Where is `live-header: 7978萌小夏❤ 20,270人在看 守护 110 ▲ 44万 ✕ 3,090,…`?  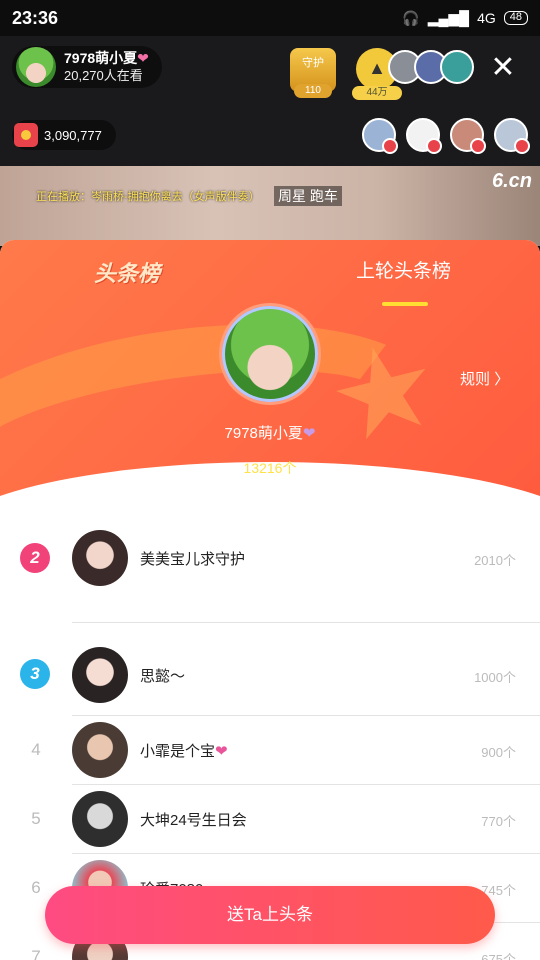 live-header: 7978萌小夏❤ 20,270人在看 守护 110 ▲ 44万 ✕ 3,090,… is located at coordinates (270, 101).